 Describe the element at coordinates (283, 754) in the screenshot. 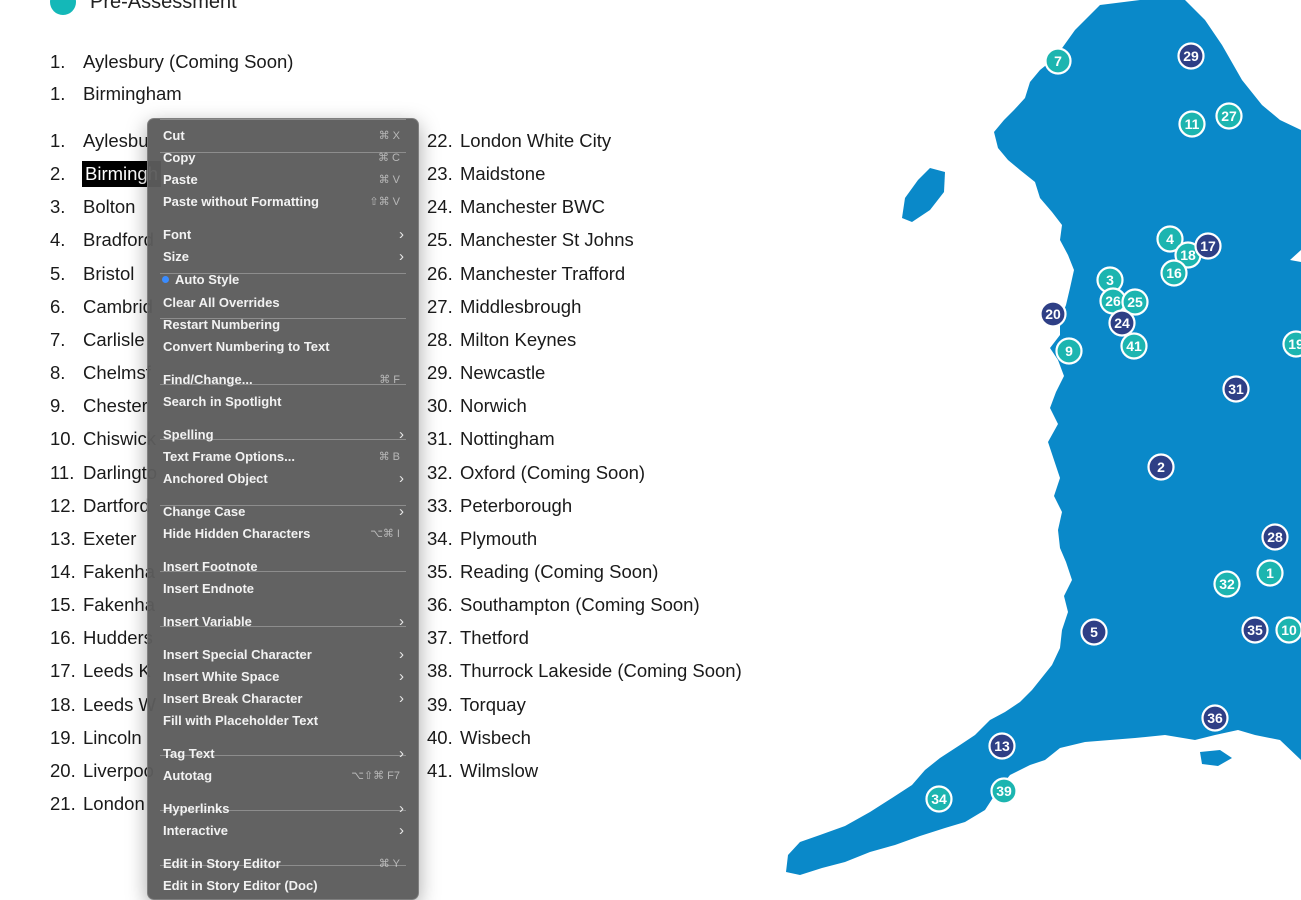

I see `menu-item-tag-text: Tag Text›` at that location.